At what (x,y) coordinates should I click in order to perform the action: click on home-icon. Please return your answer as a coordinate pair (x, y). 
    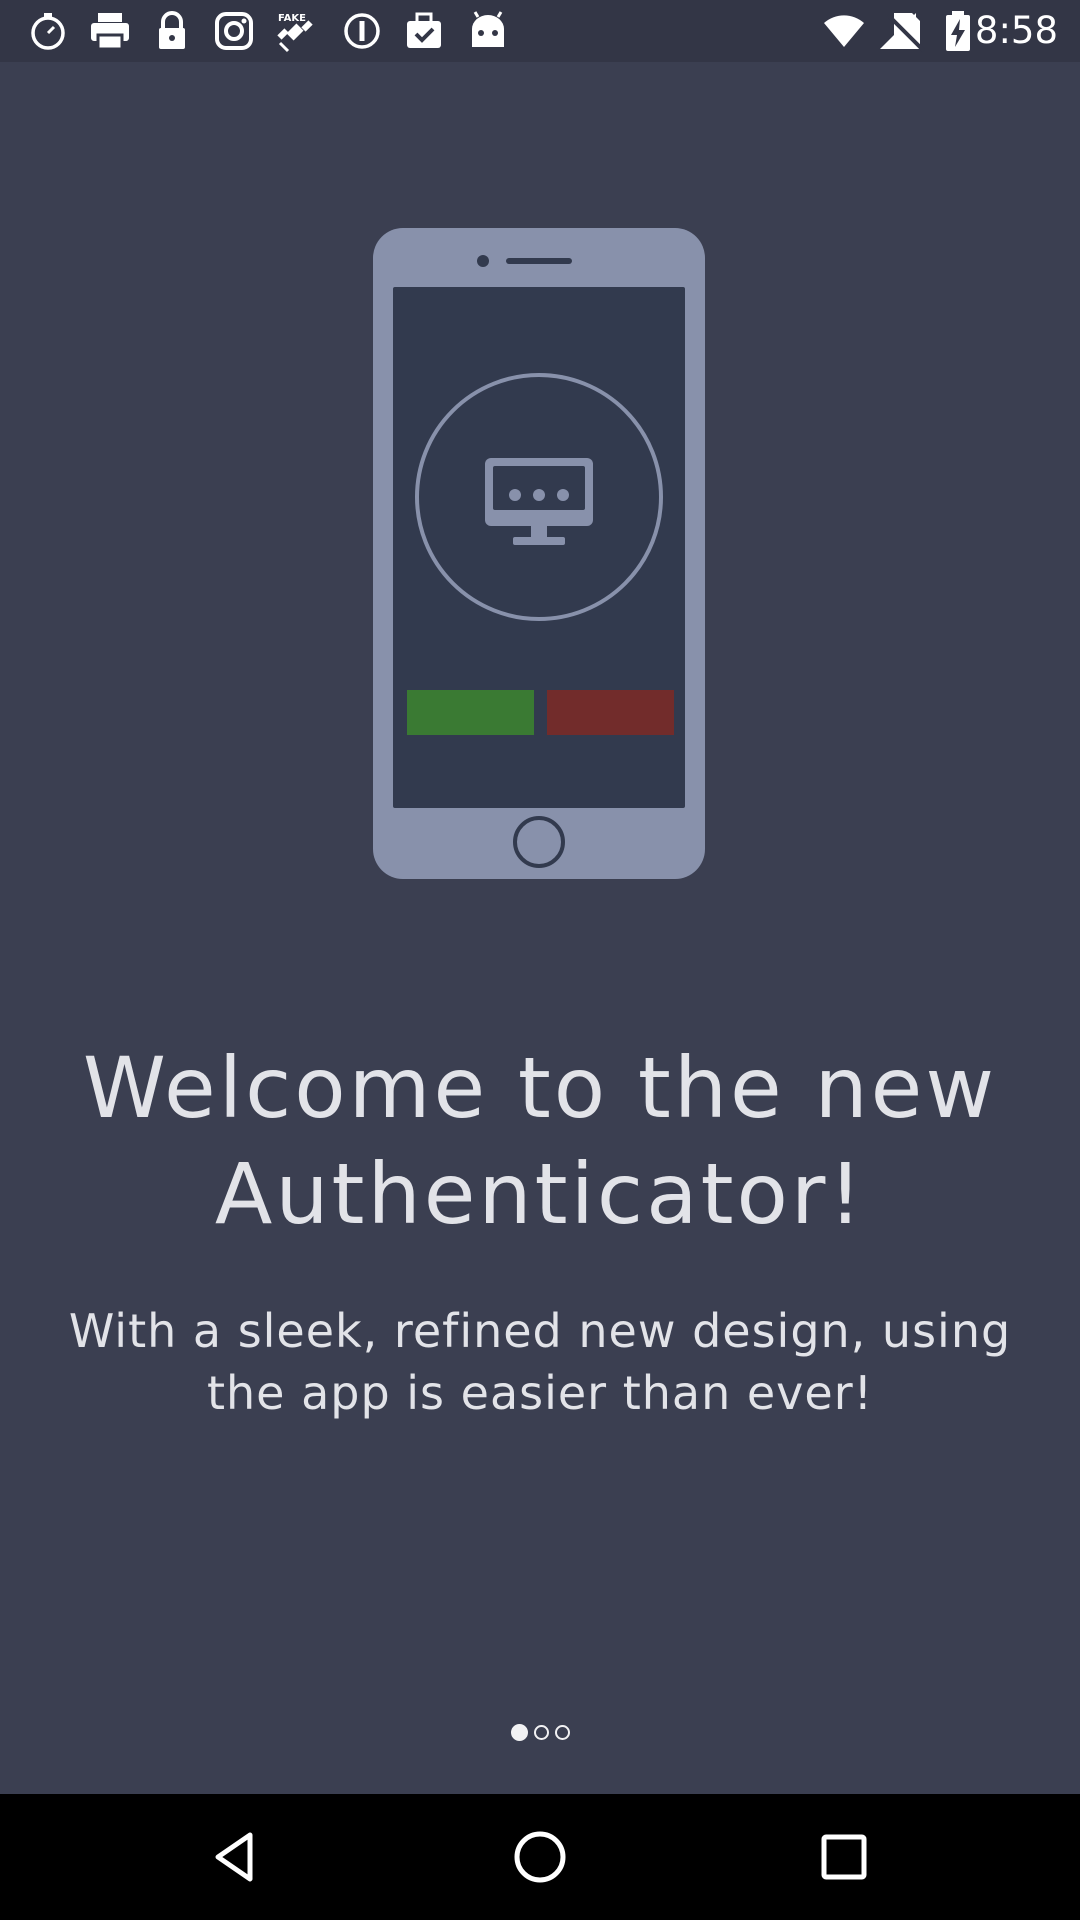
    Looking at the image, I should click on (540, 1857).